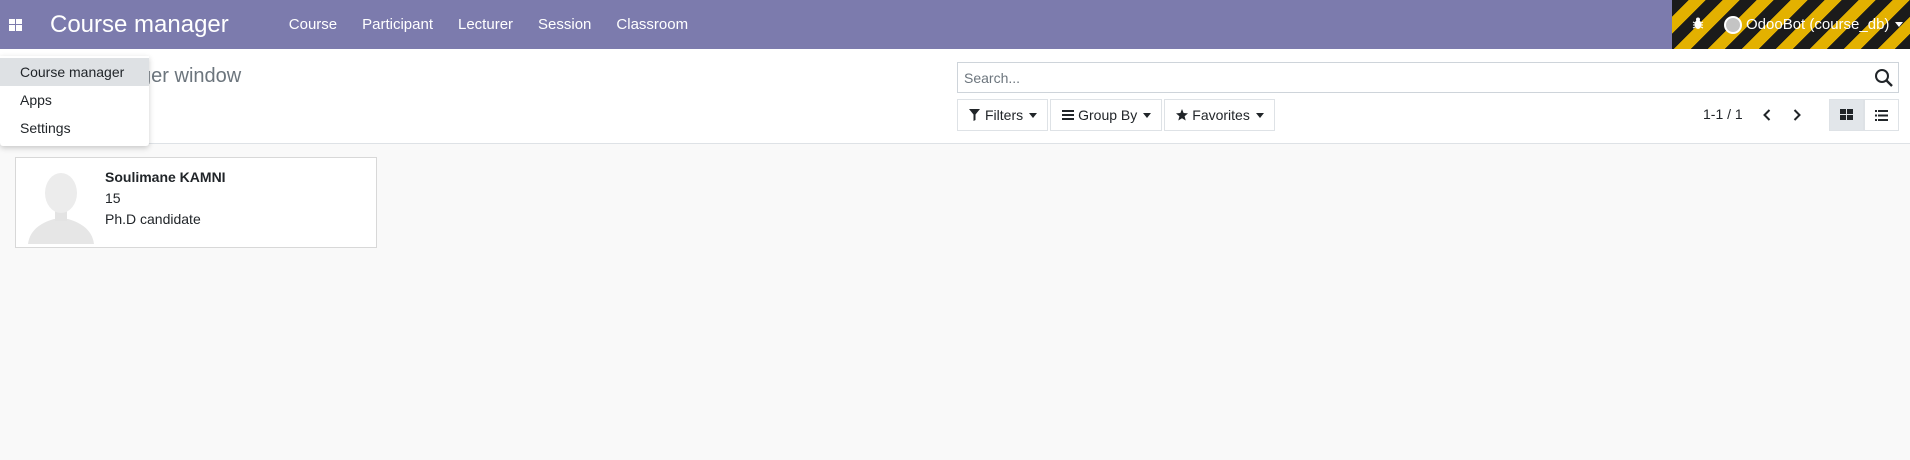  Describe the element at coordinates (196, 202) in the screenshot. I see `kanban-card: Soulimane KAMNI 15 Ph.D candidate` at that location.